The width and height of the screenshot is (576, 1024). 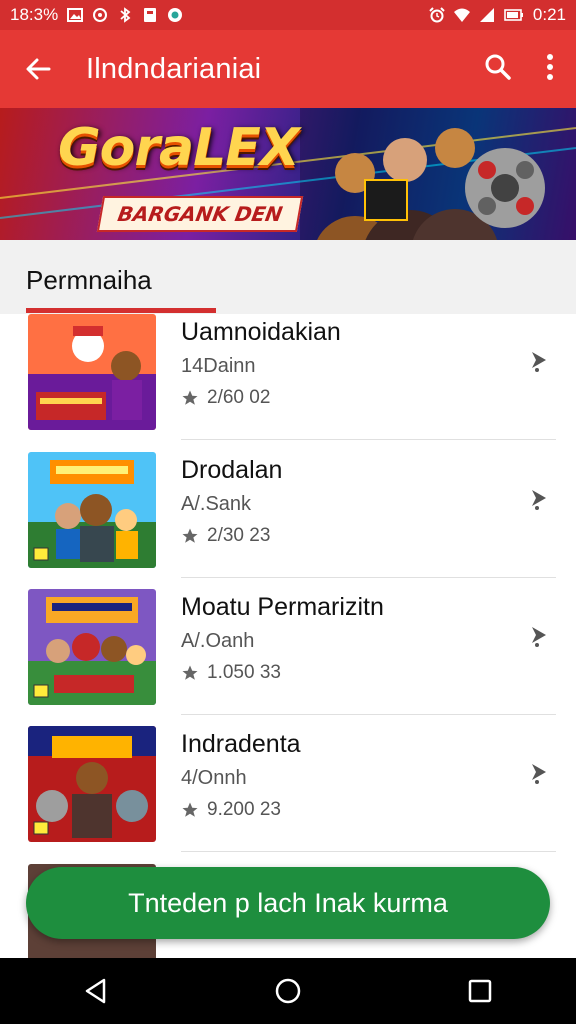 I want to click on recents-square-icon, so click(x=480, y=991).